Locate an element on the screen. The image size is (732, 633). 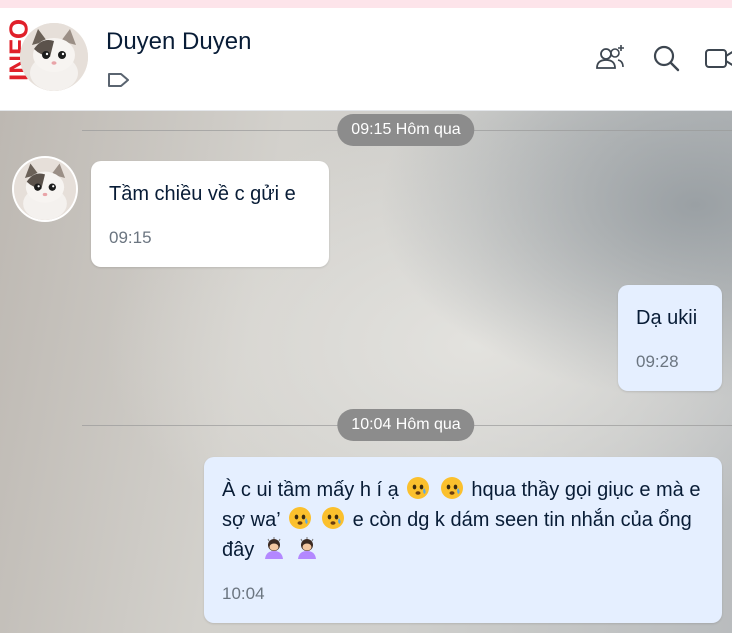
sender-avatar is located at coordinates (45, 189).